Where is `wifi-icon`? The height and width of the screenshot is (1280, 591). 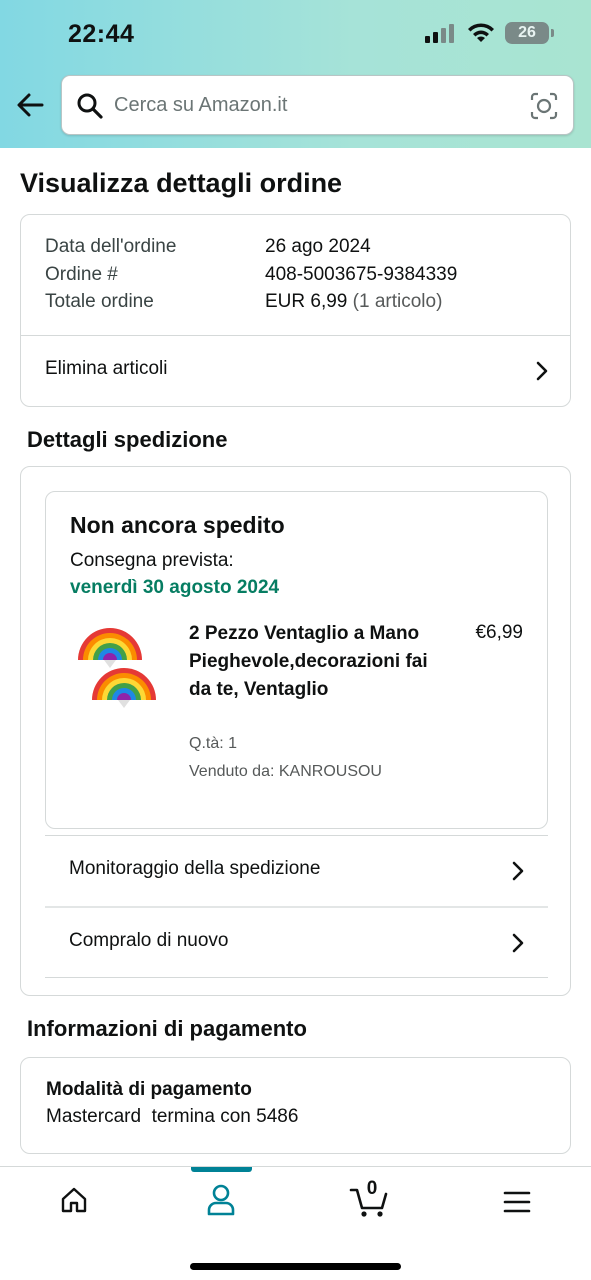 wifi-icon is located at coordinates (481, 32).